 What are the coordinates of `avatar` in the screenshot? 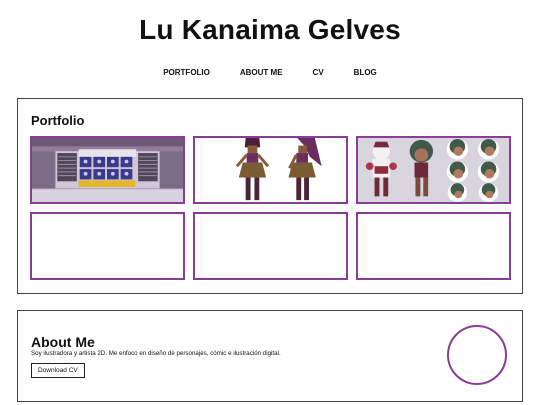 It's located at (477, 355).